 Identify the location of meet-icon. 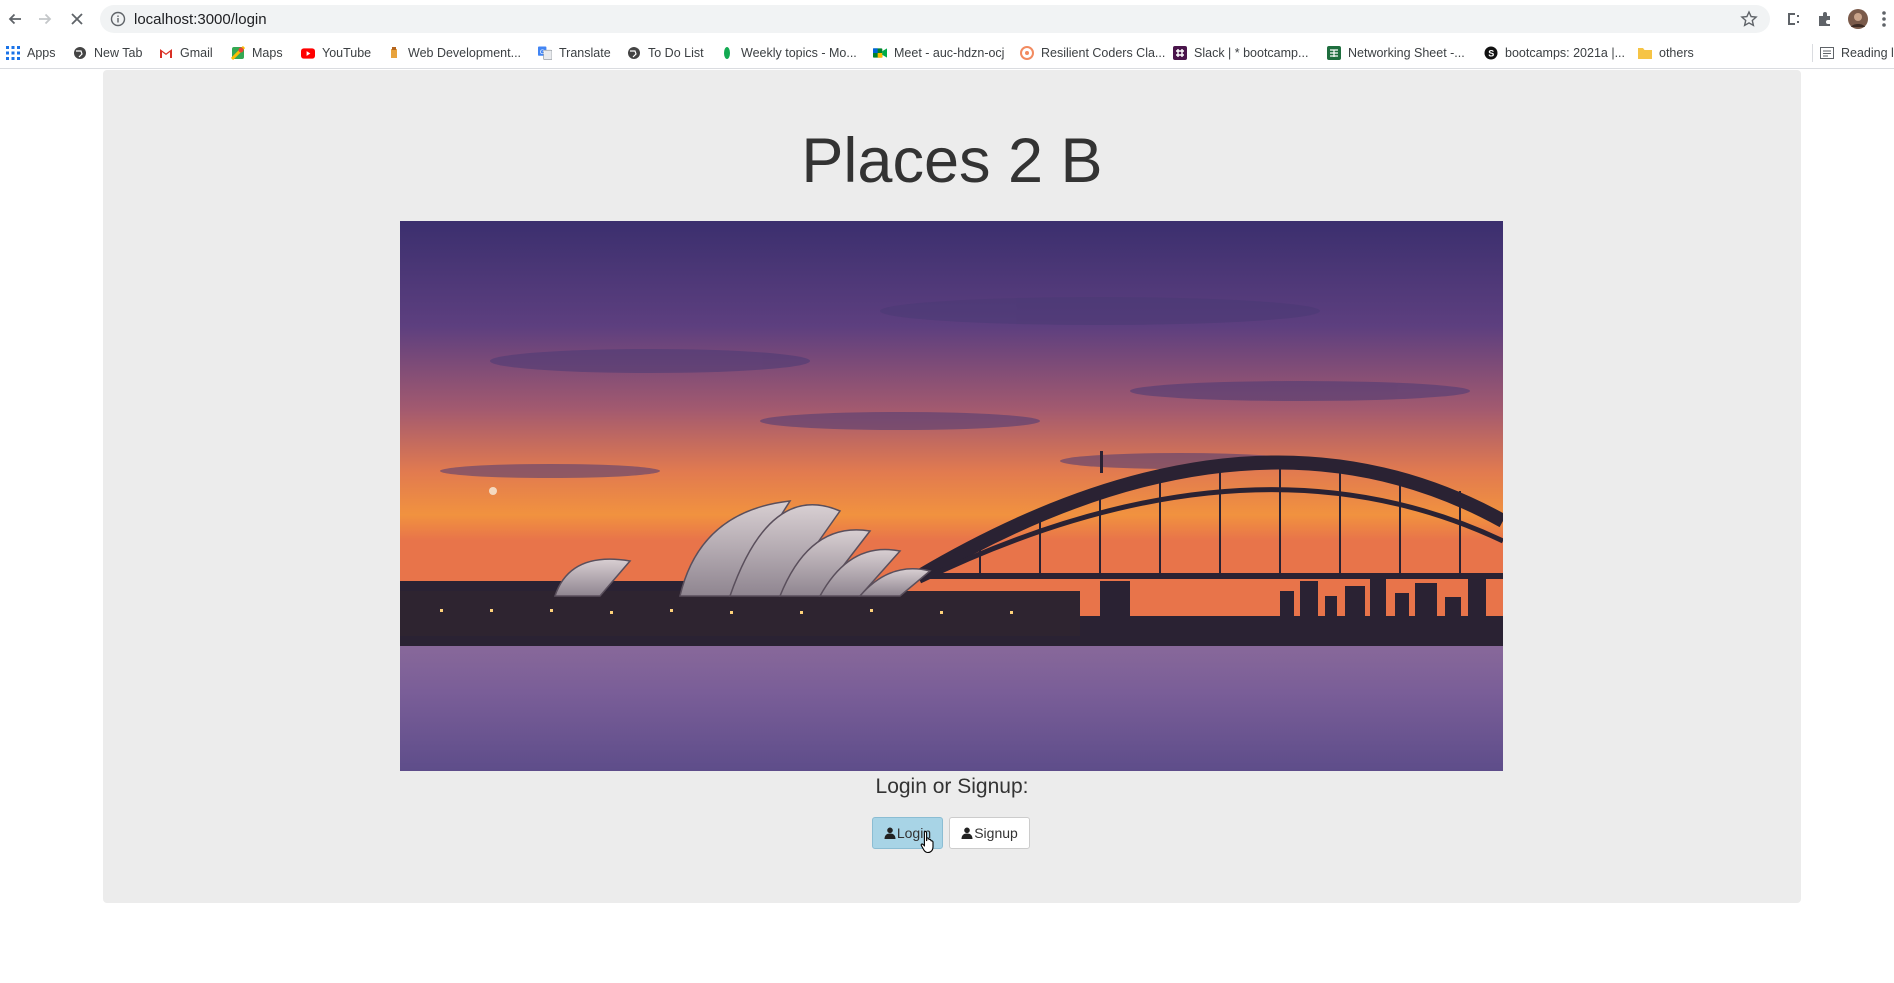
(880, 53).